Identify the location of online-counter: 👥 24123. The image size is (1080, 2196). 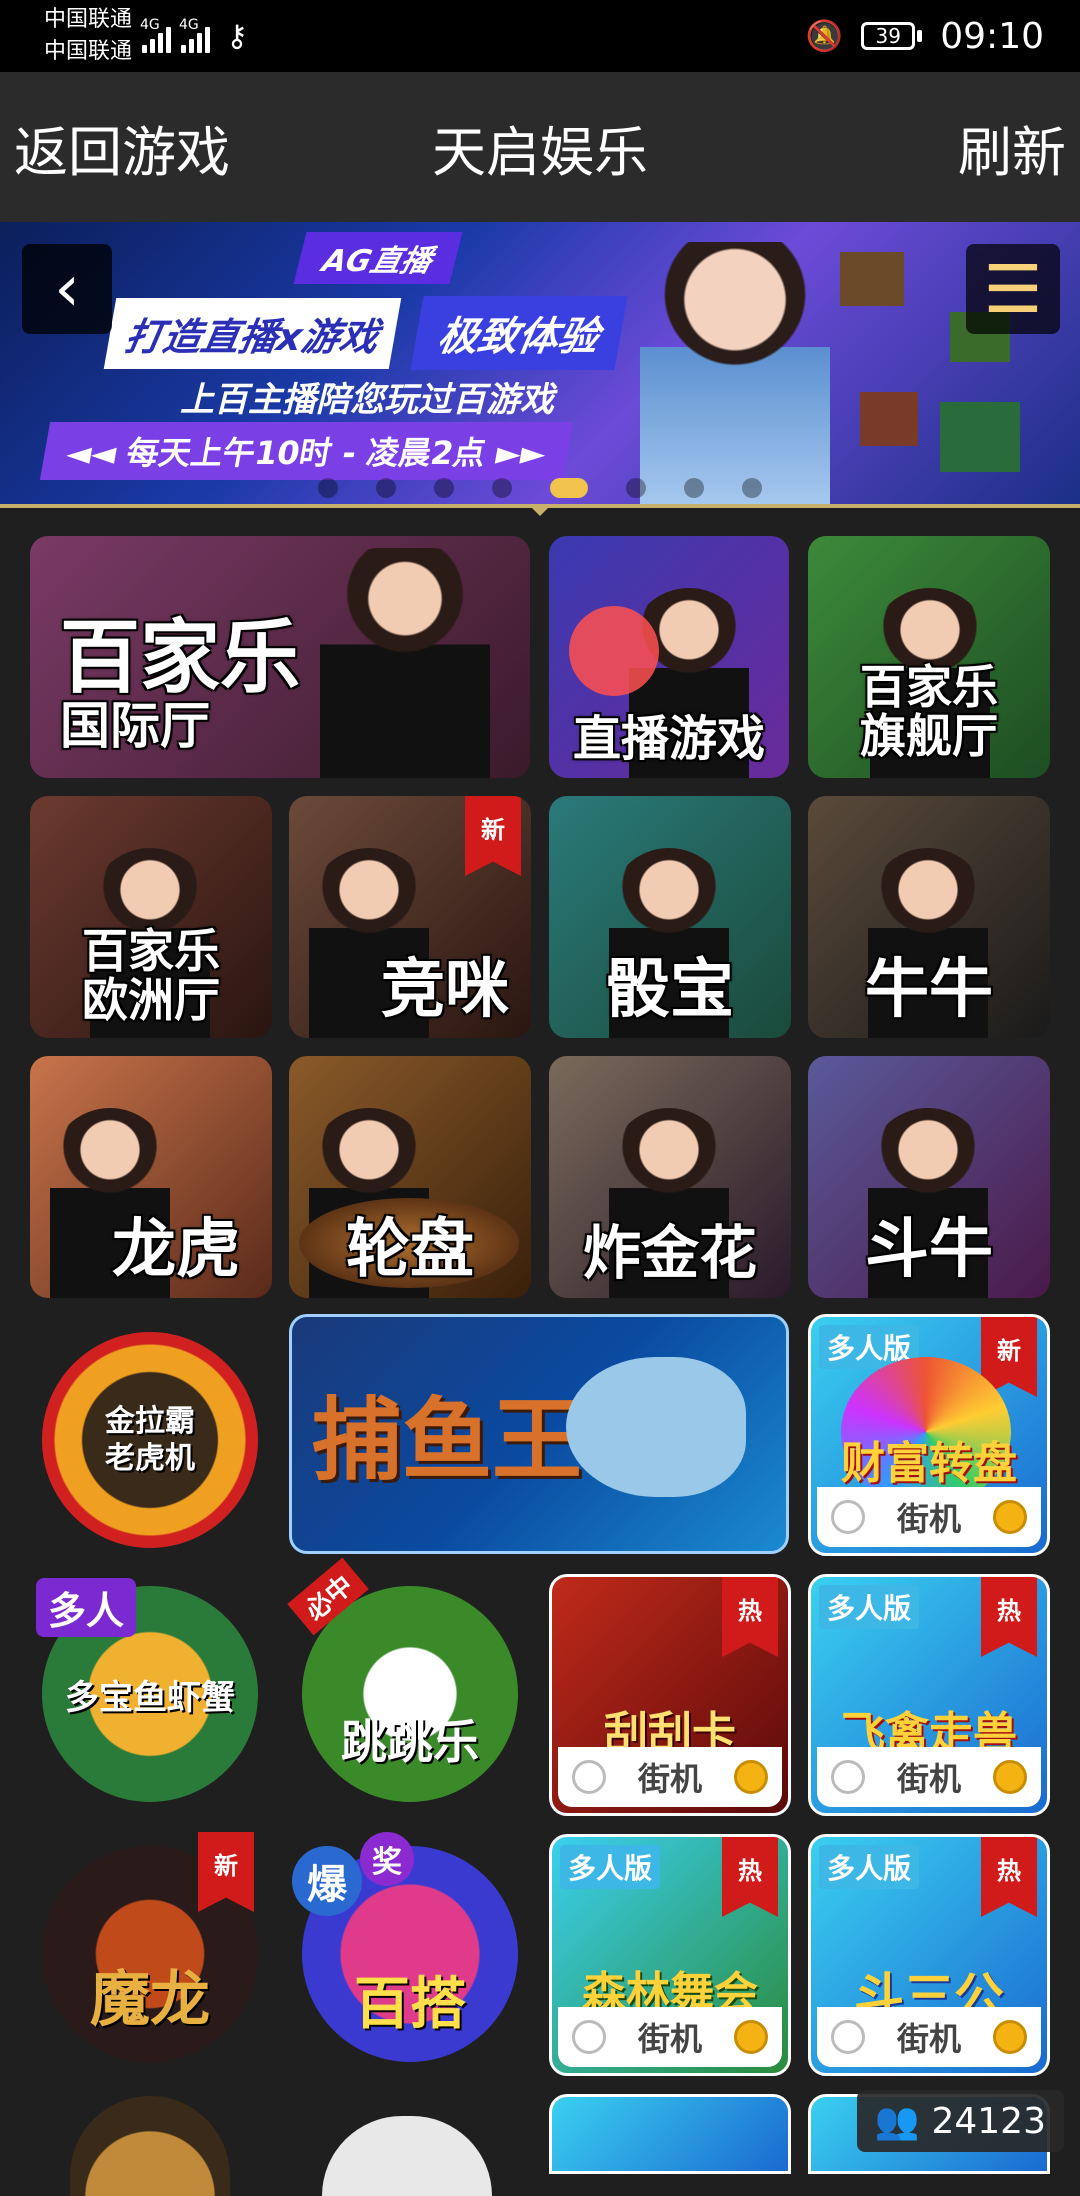
(960, 2121).